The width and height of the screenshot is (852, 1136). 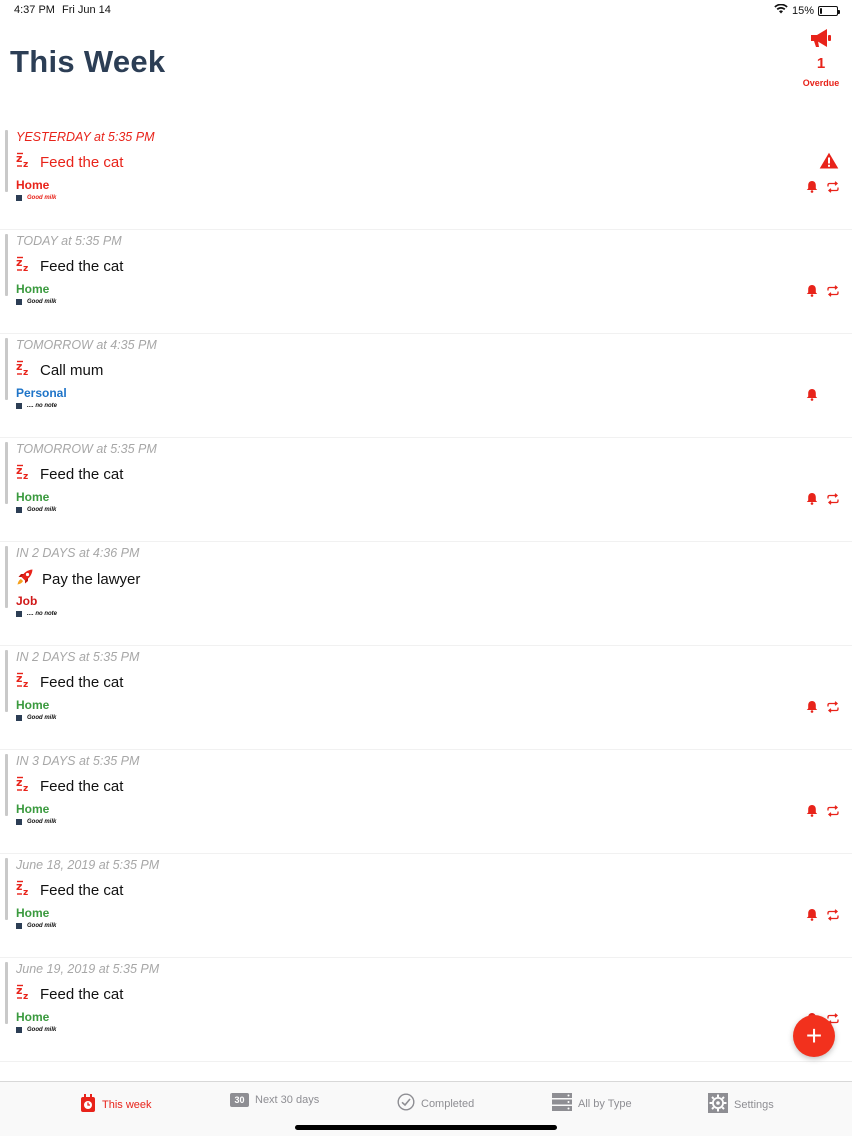 What do you see at coordinates (86, 345) in the screenshot?
I see `item-due-date: TOMORROW at 4:35 PM` at bounding box center [86, 345].